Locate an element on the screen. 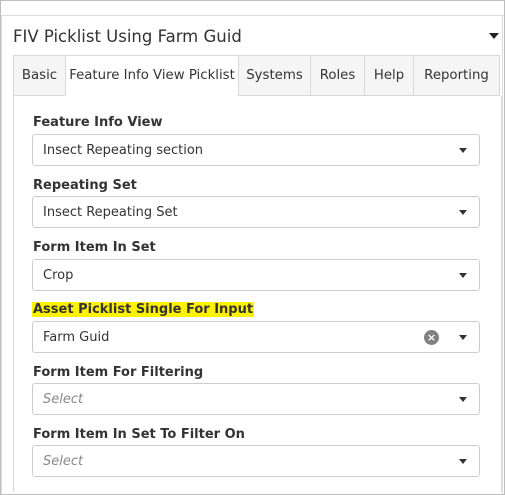  tab-basic: Basic is located at coordinates (39, 75).